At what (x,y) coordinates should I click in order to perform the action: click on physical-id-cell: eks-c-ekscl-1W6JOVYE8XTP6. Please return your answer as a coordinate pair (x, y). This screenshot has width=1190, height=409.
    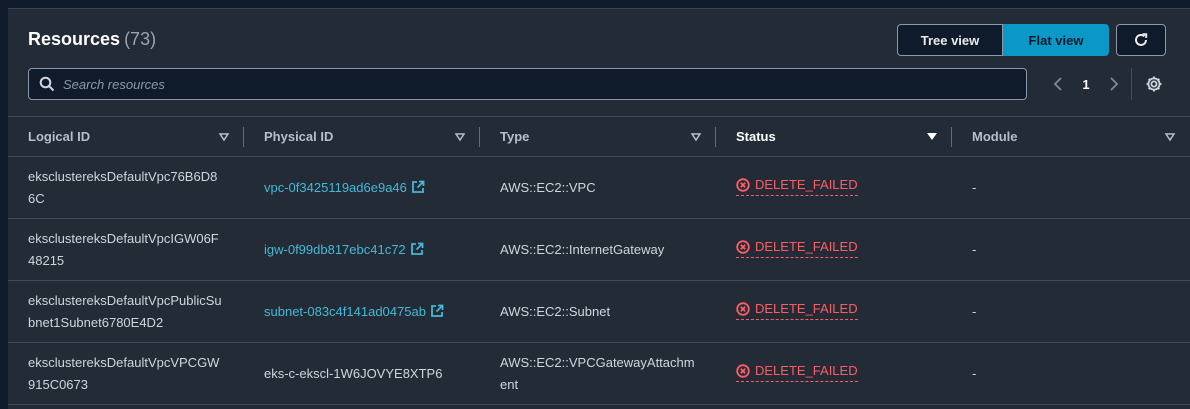
    Looking at the image, I should click on (353, 373).